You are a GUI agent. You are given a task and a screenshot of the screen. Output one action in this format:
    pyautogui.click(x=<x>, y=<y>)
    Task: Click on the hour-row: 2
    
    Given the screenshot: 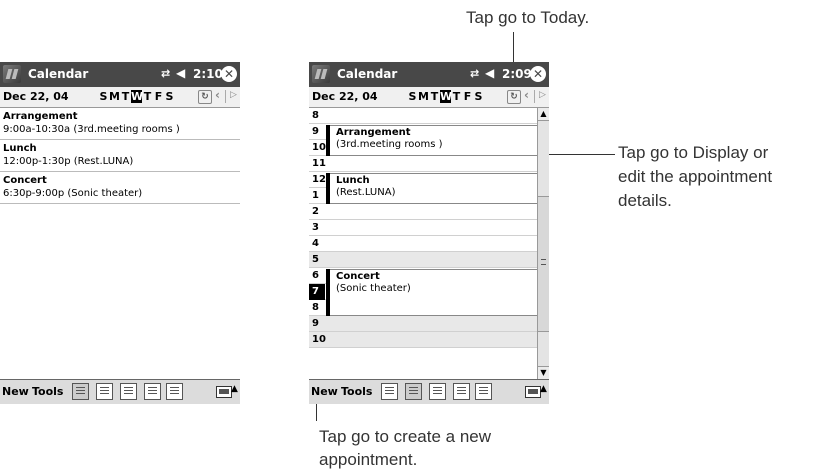 What is the action you would take?
    pyautogui.click(x=423, y=212)
    